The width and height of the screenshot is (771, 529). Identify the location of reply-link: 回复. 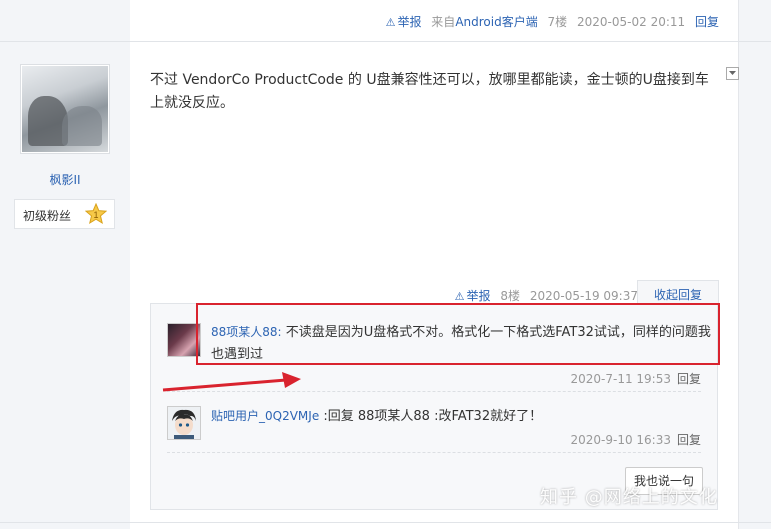
(707, 22).